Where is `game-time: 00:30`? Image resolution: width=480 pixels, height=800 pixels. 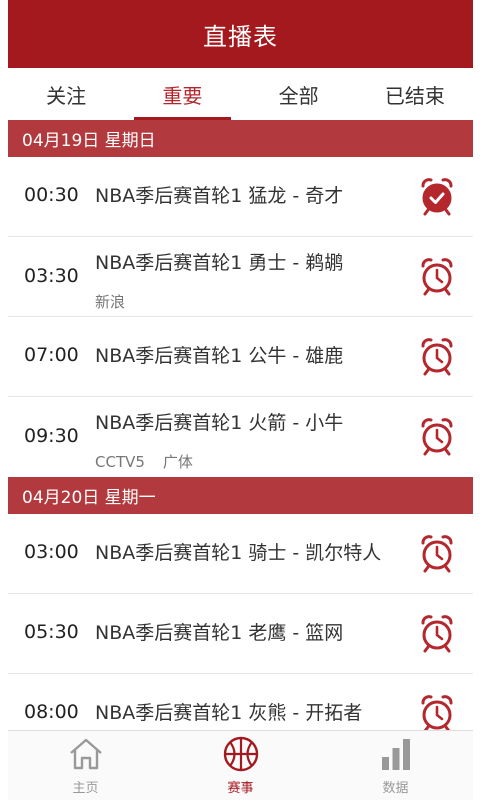
game-time: 00:30 is located at coordinates (51, 195).